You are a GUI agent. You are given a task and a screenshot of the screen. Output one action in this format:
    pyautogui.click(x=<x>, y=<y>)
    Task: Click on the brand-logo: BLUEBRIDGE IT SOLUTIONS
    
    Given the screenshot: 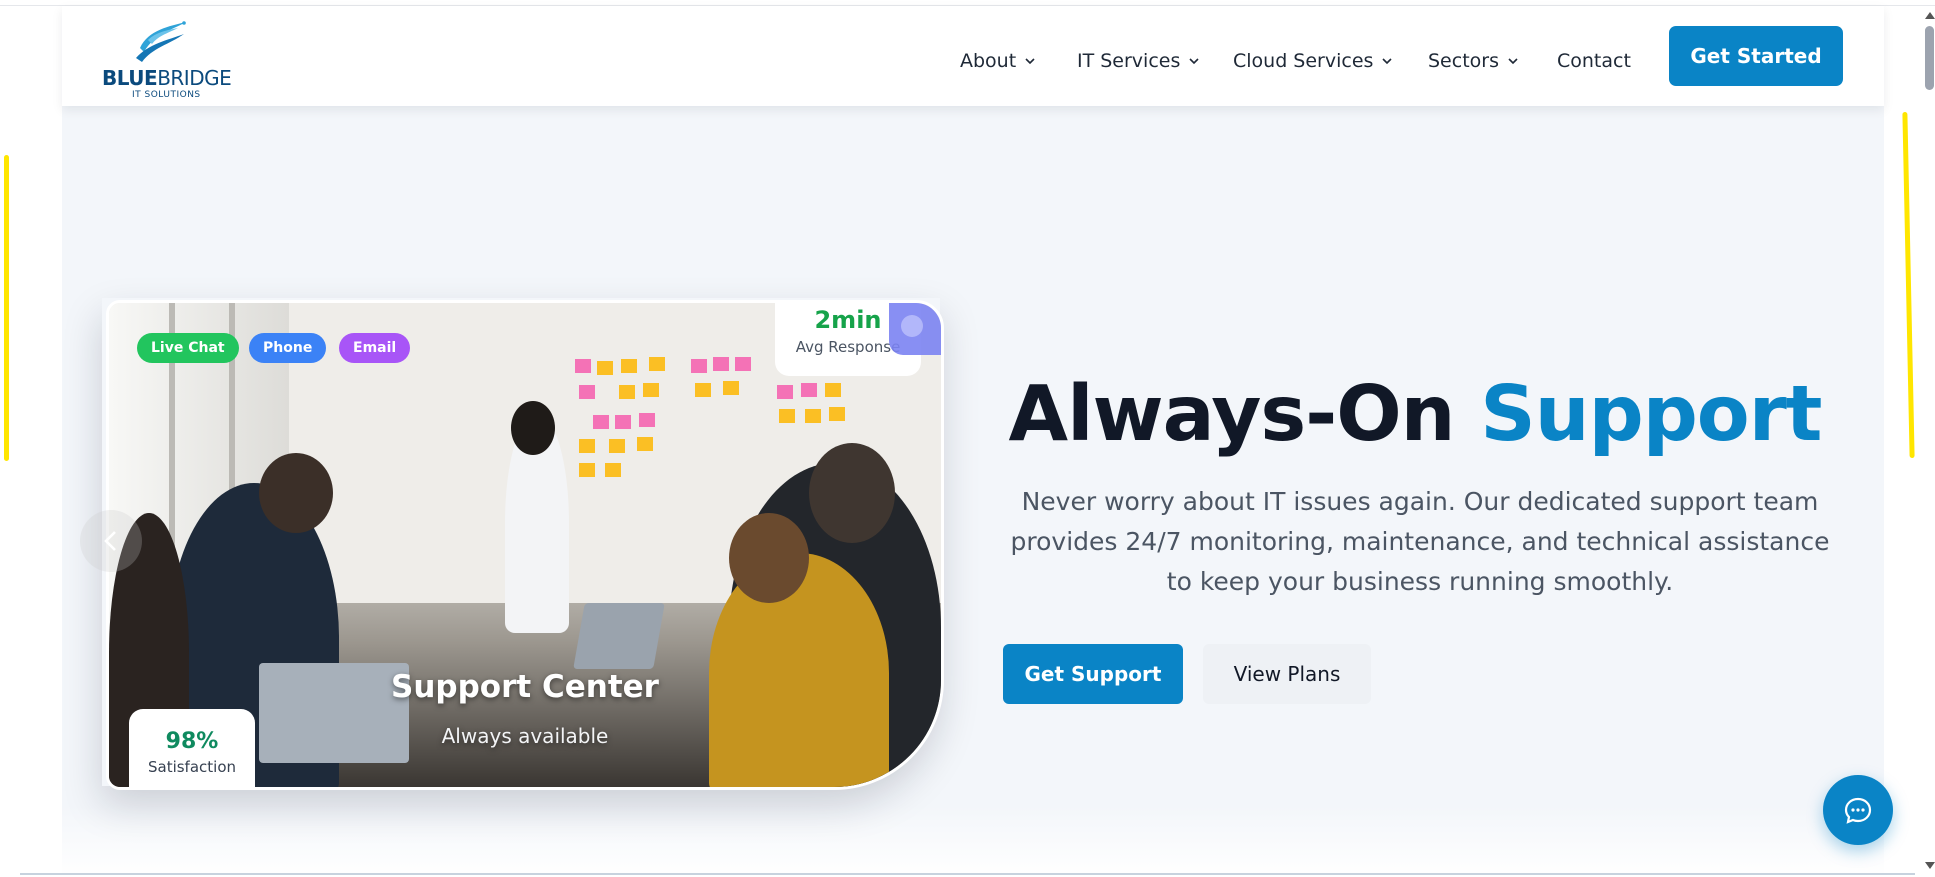 What is the action you would take?
    pyautogui.click(x=172, y=61)
    